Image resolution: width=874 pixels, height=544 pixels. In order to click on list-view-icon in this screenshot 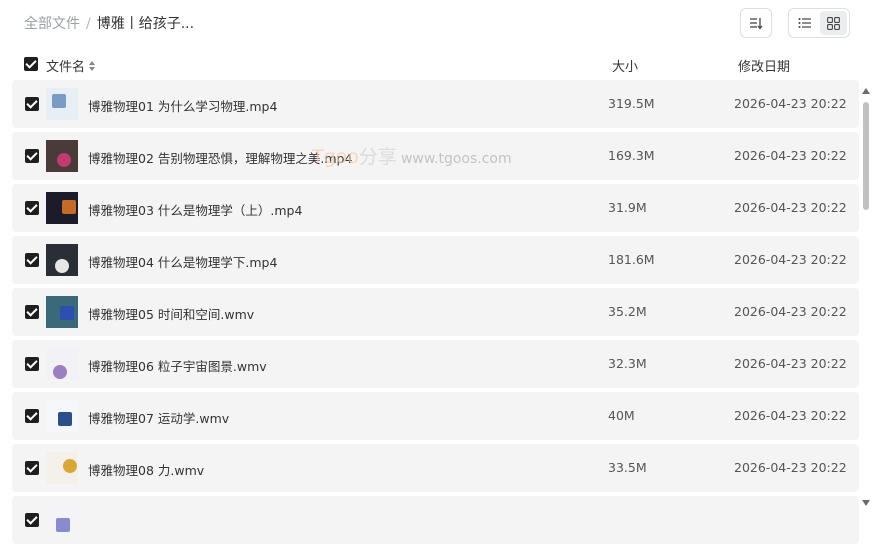, I will do `click(804, 23)`.